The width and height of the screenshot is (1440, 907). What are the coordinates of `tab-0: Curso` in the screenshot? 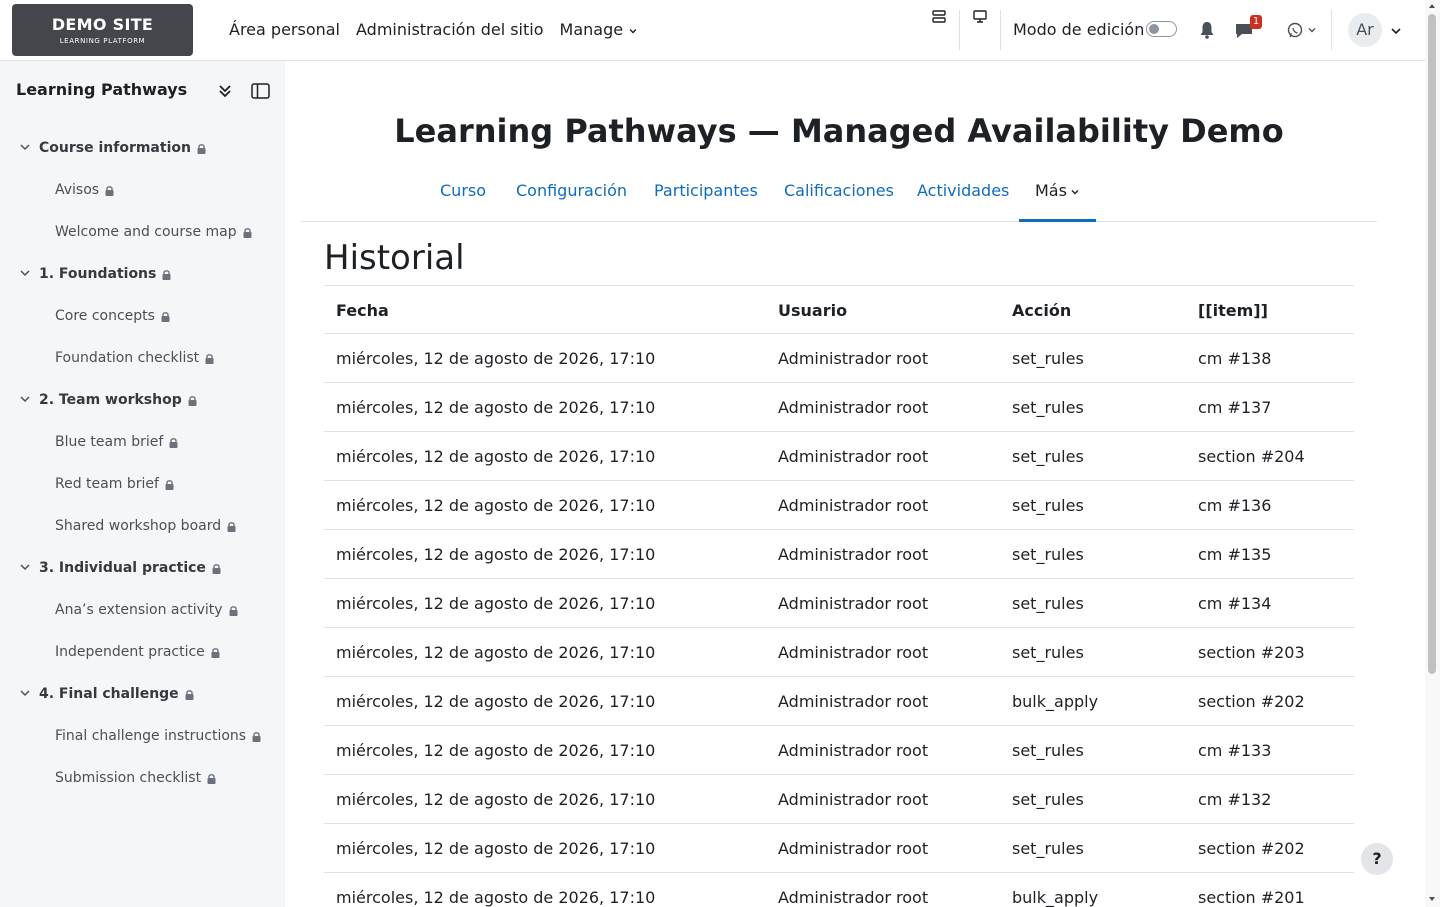 It's located at (463, 193).